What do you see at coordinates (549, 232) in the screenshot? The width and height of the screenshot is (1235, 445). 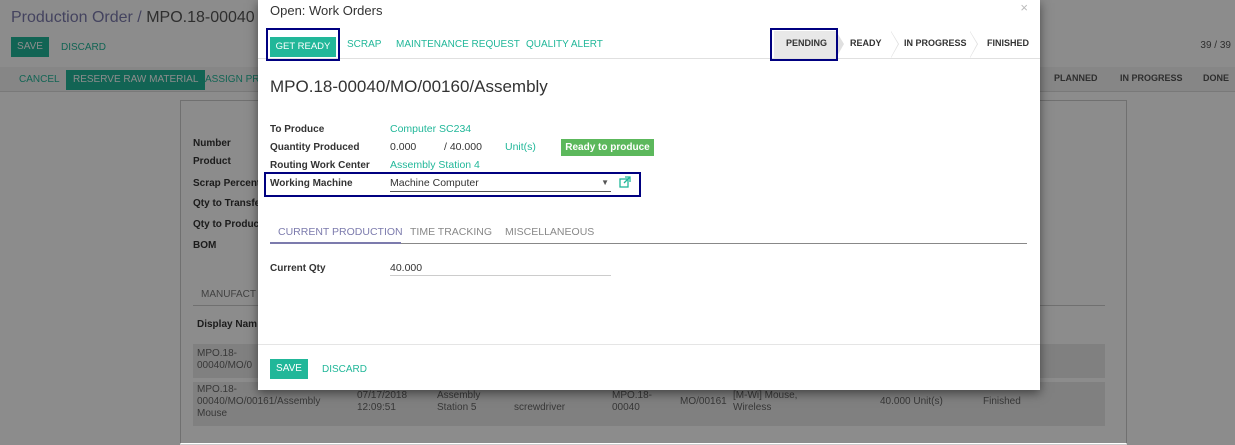 I see `tab-miscellaneous: MISCELLANEOUS` at bounding box center [549, 232].